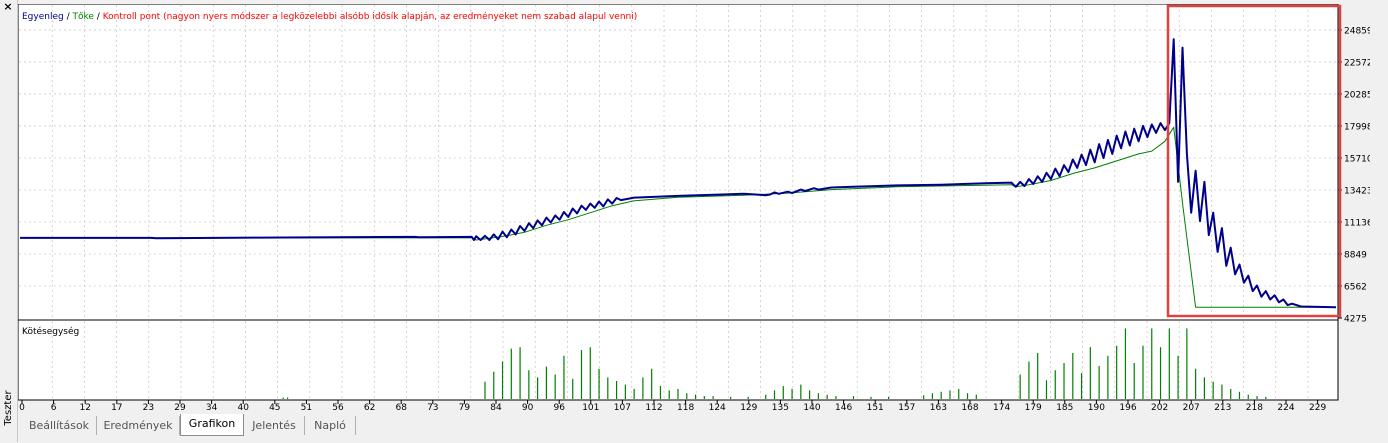 The height and width of the screenshot is (443, 1388). Describe the element at coordinates (653, 407) in the screenshot. I see `x-tick-label: 112` at that location.